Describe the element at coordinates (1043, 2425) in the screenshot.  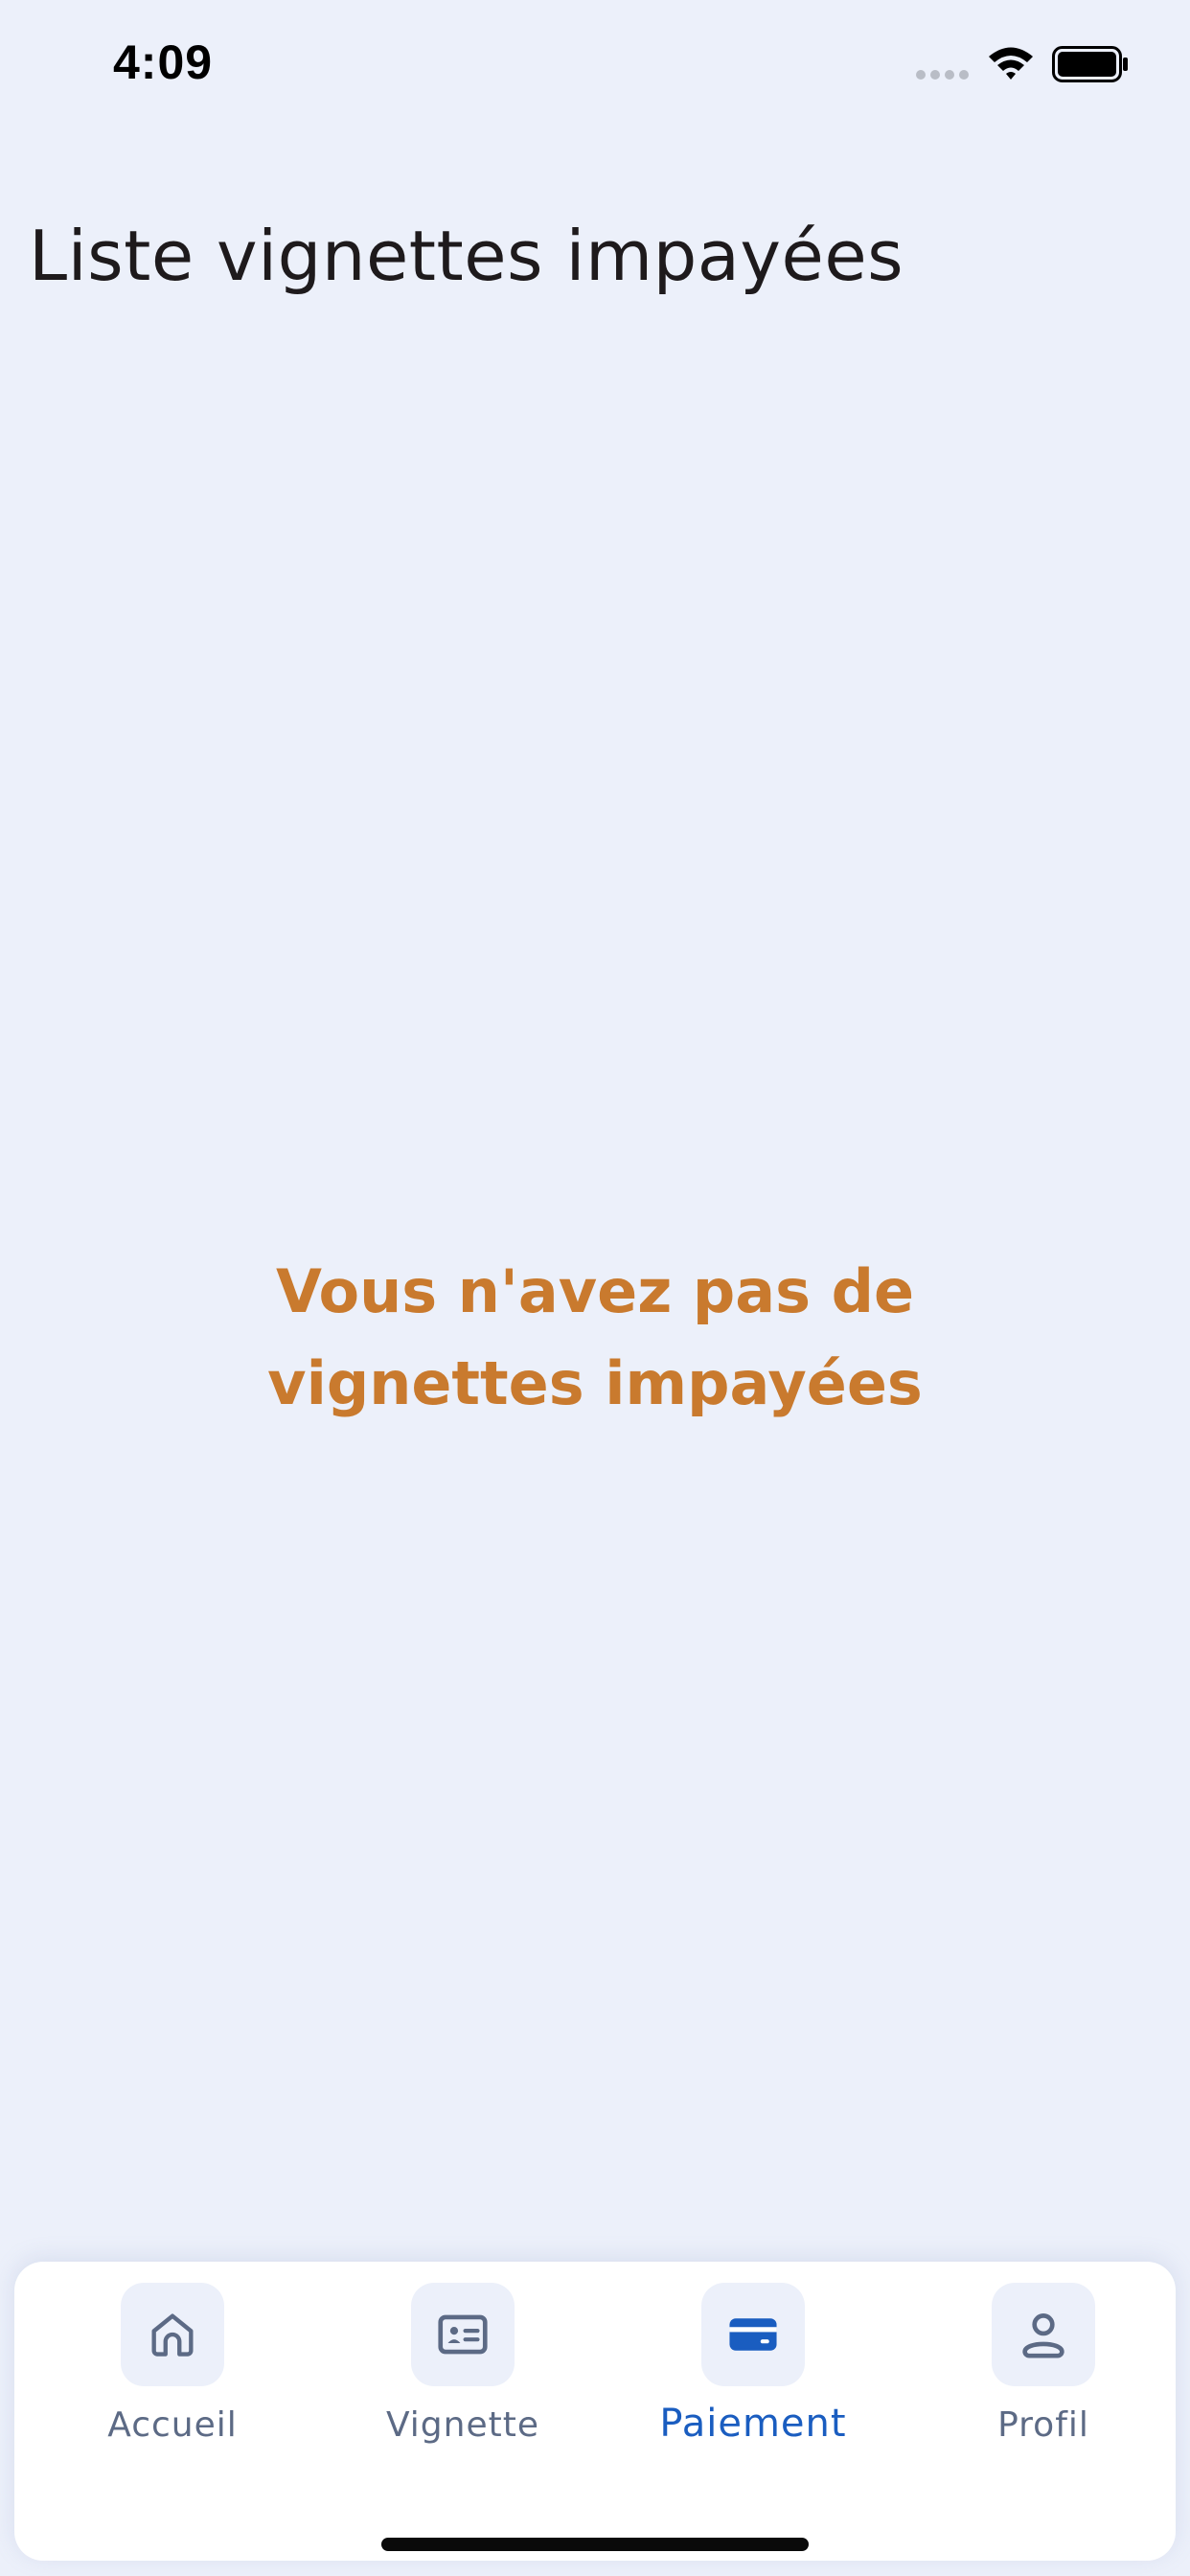
I see `nav-label-profil: Profil` at that location.